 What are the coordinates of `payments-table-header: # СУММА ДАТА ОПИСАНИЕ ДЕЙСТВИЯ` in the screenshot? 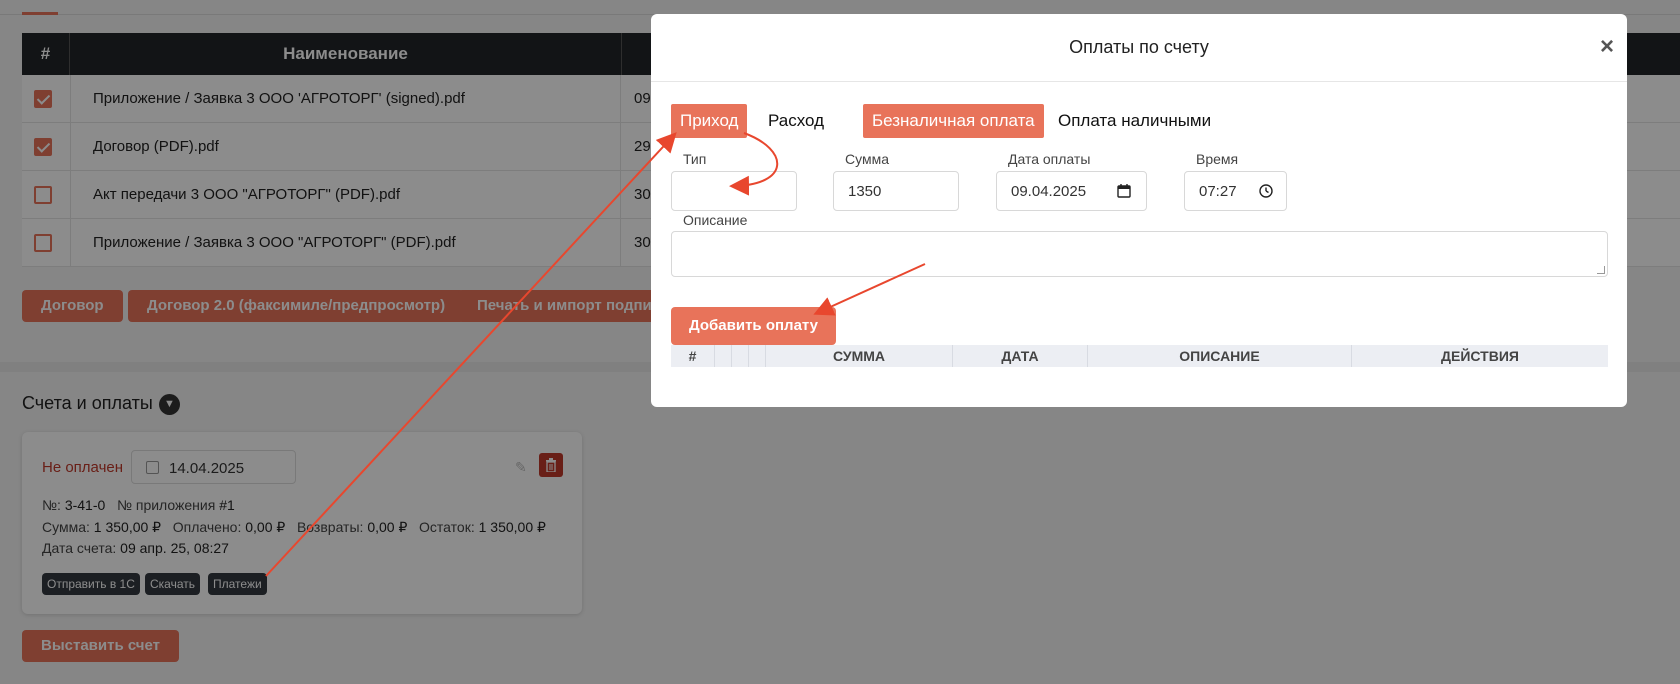 It's located at (1139, 356).